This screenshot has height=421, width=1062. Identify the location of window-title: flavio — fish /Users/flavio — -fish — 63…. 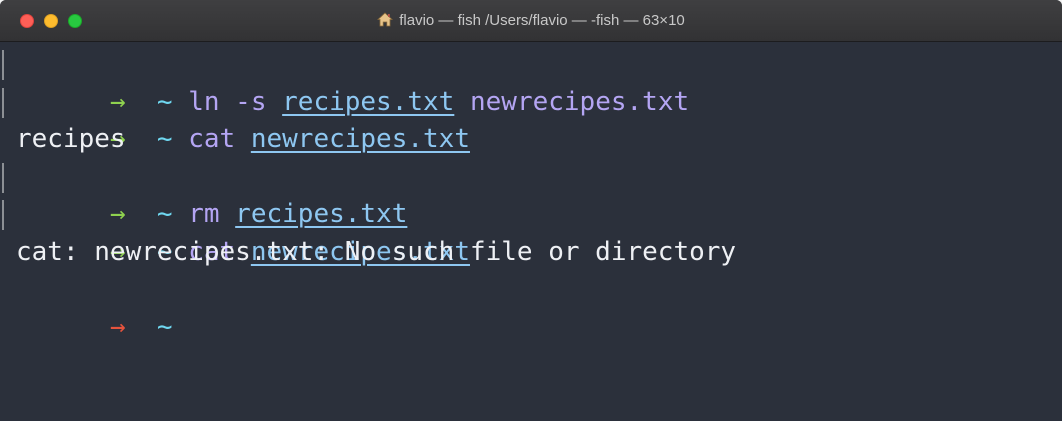
(531, 21).